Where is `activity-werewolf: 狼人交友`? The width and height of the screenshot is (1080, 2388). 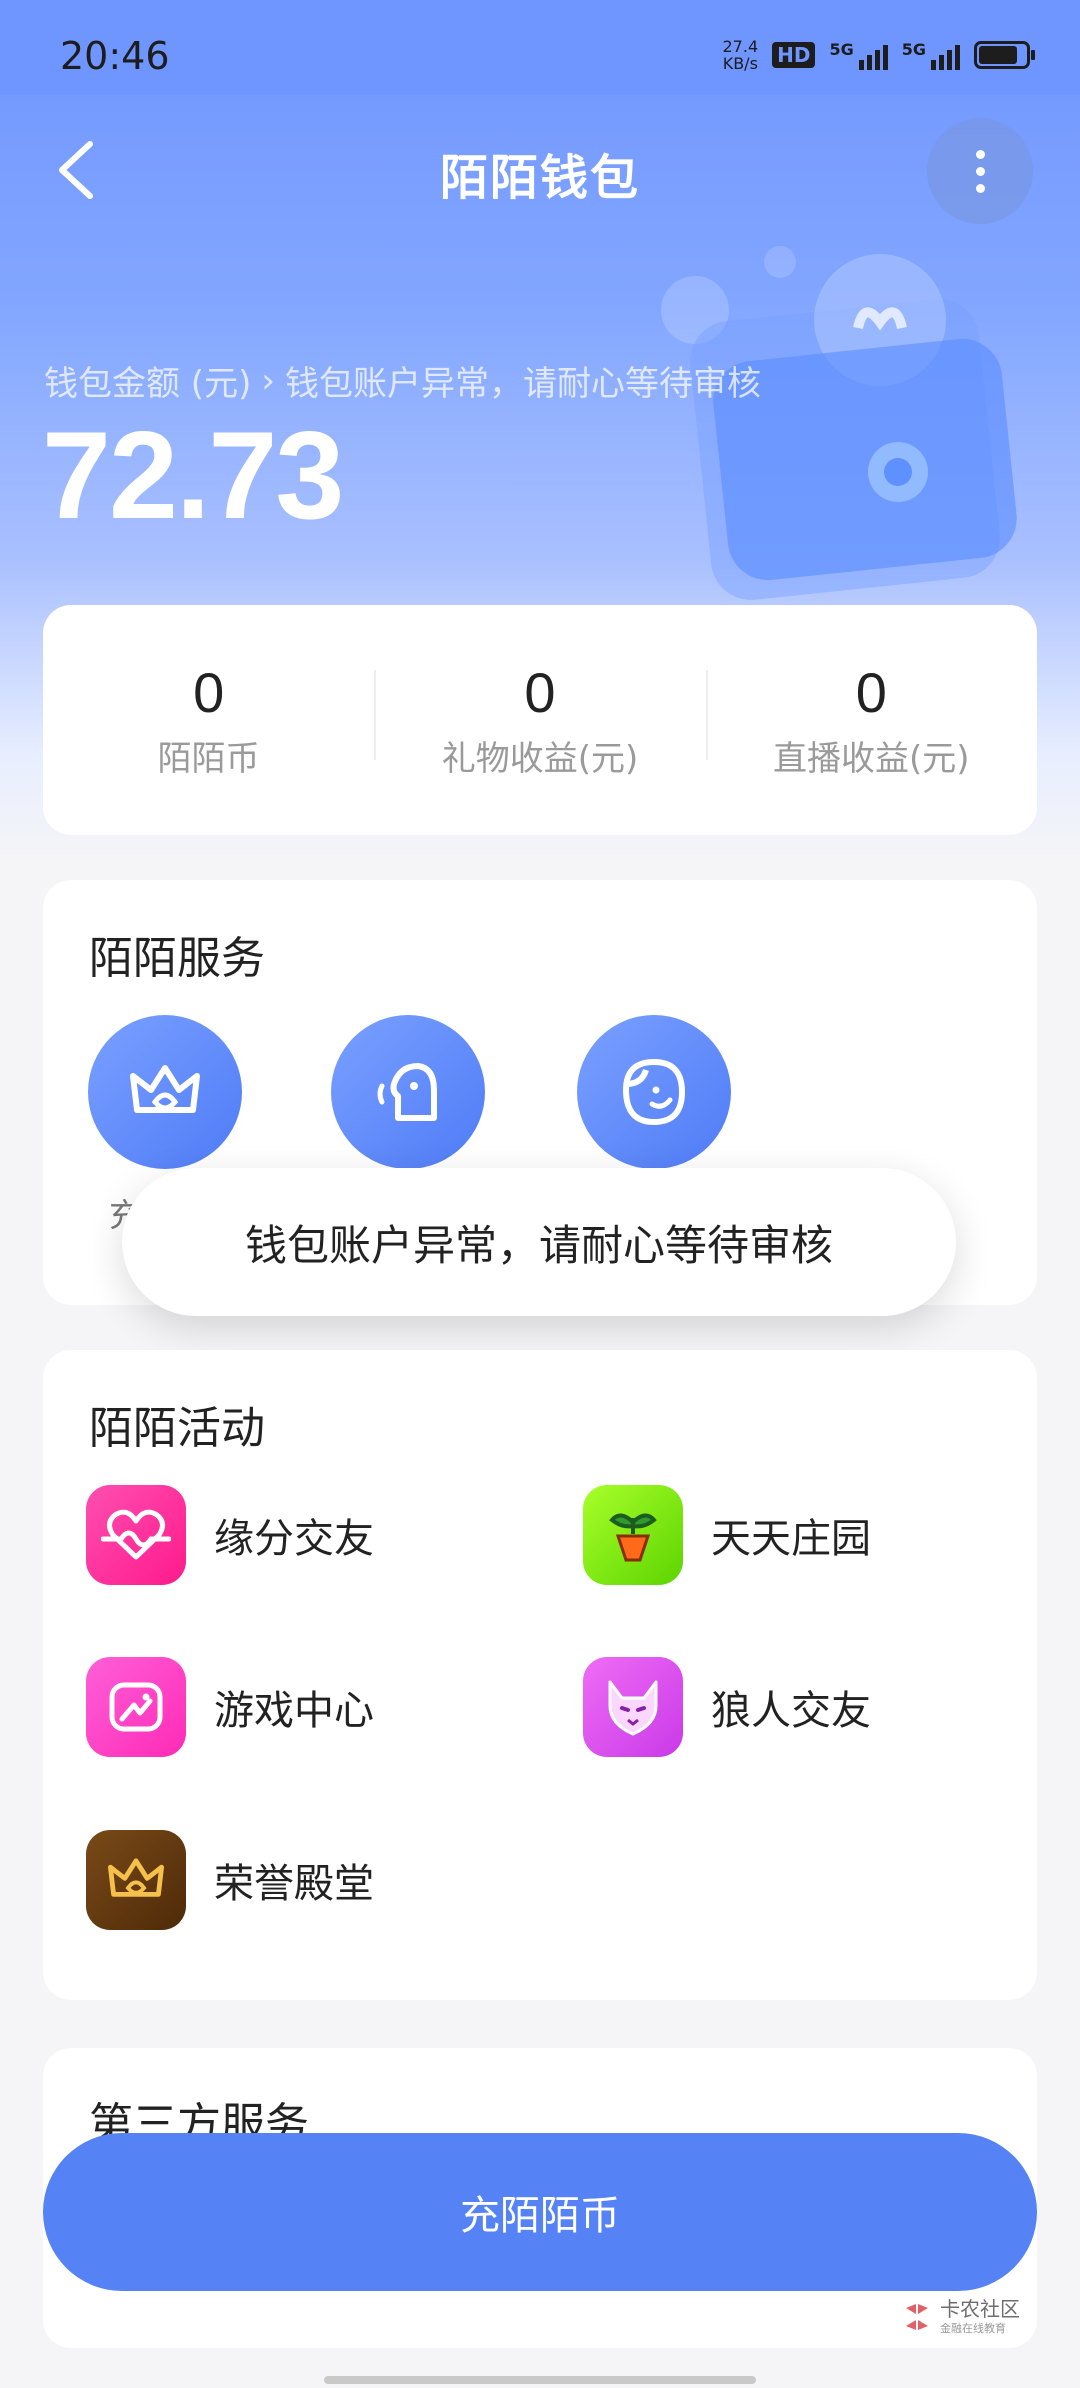
activity-werewolf: 狼人交友 is located at coordinates (727, 1707).